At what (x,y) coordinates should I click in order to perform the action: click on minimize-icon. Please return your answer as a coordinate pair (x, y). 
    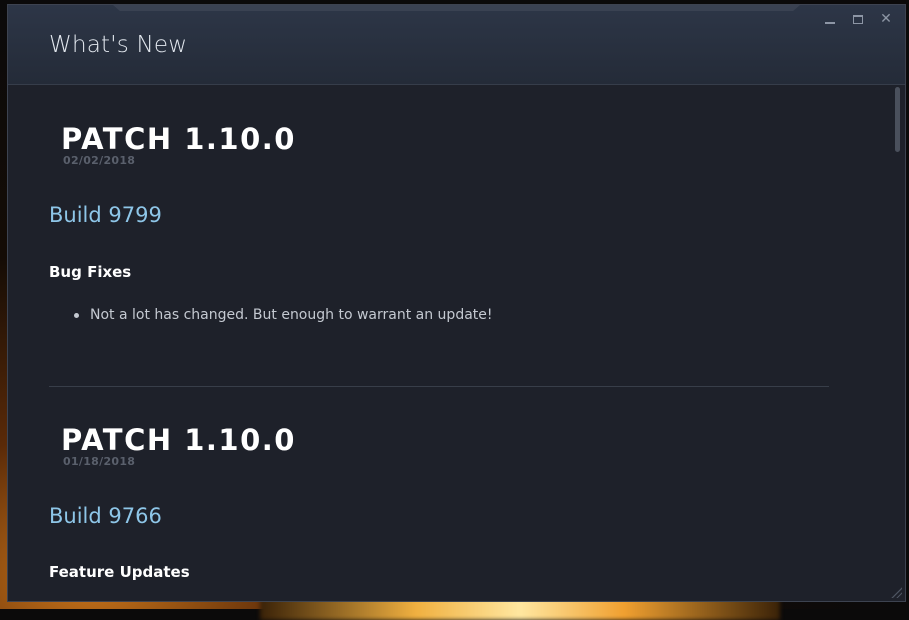
    Looking at the image, I should click on (830, 23).